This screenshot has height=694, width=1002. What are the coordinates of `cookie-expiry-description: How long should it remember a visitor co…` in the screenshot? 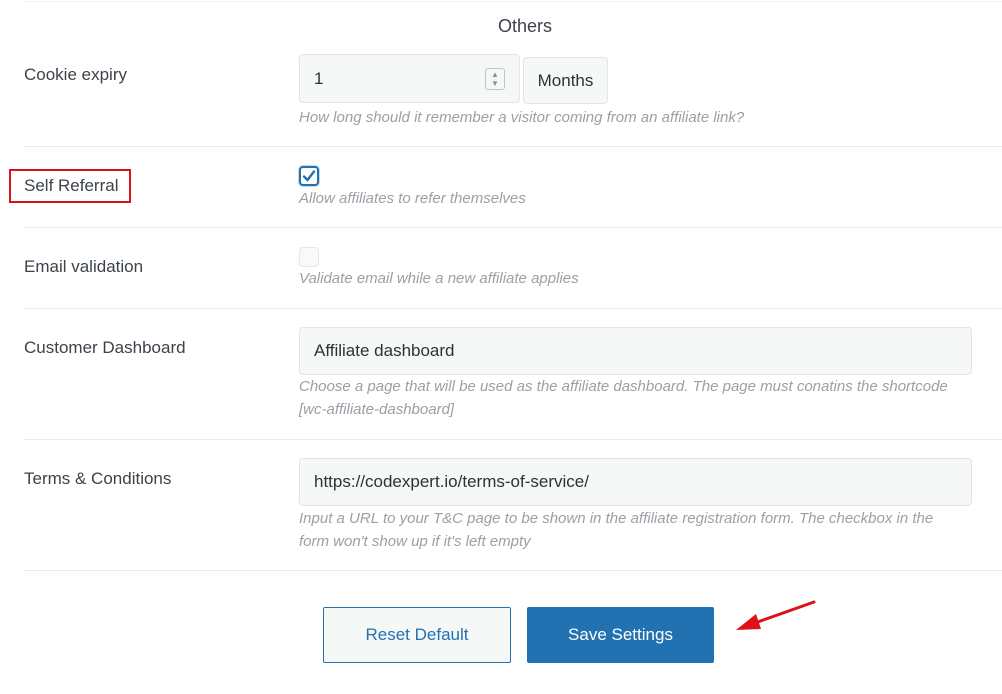 It's located at (522, 117).